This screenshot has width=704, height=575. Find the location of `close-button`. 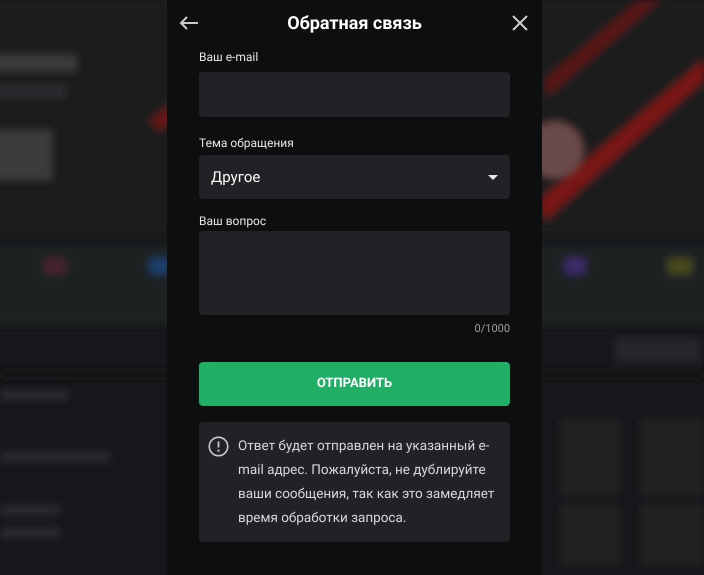

close-button is located at coordinates (520, 23).